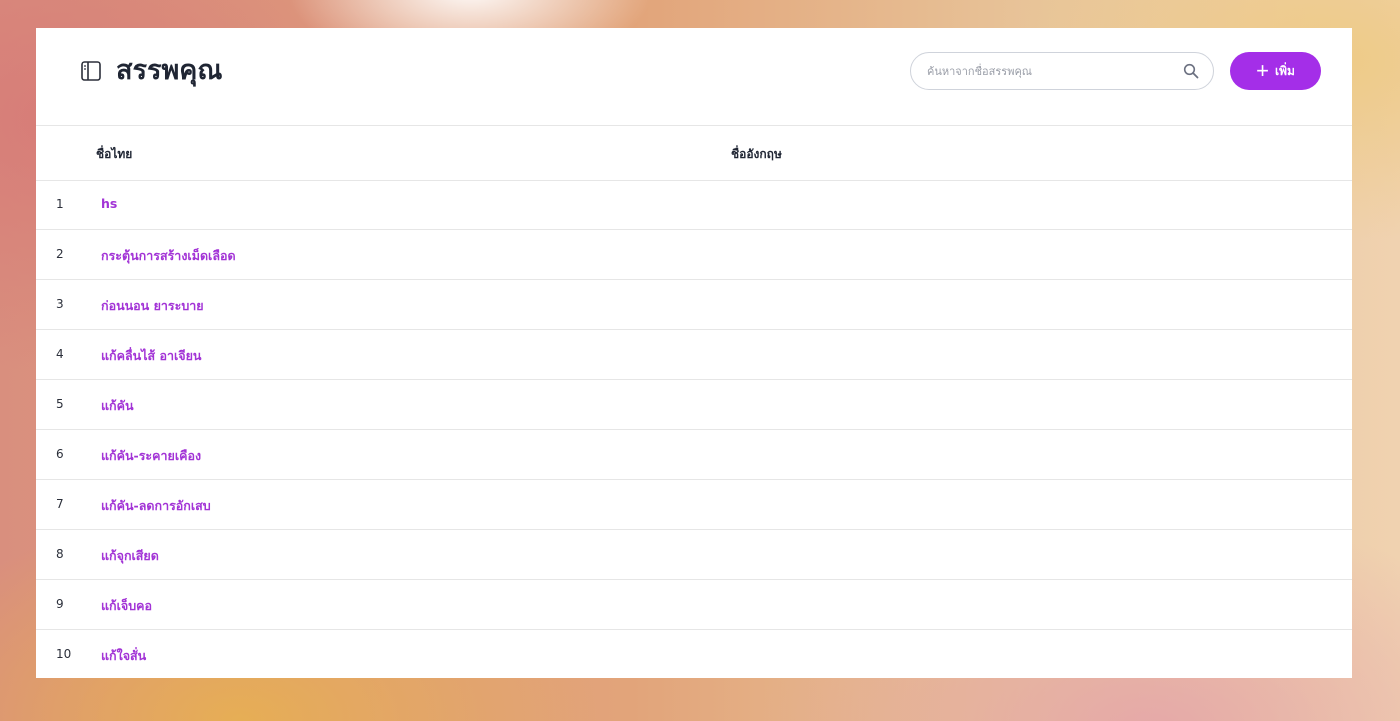 The width and height of the screenshot is (1400, 721). Describe the element at coordinates (64, 654) in the screenshot. I see `row-index: 10` at that location.